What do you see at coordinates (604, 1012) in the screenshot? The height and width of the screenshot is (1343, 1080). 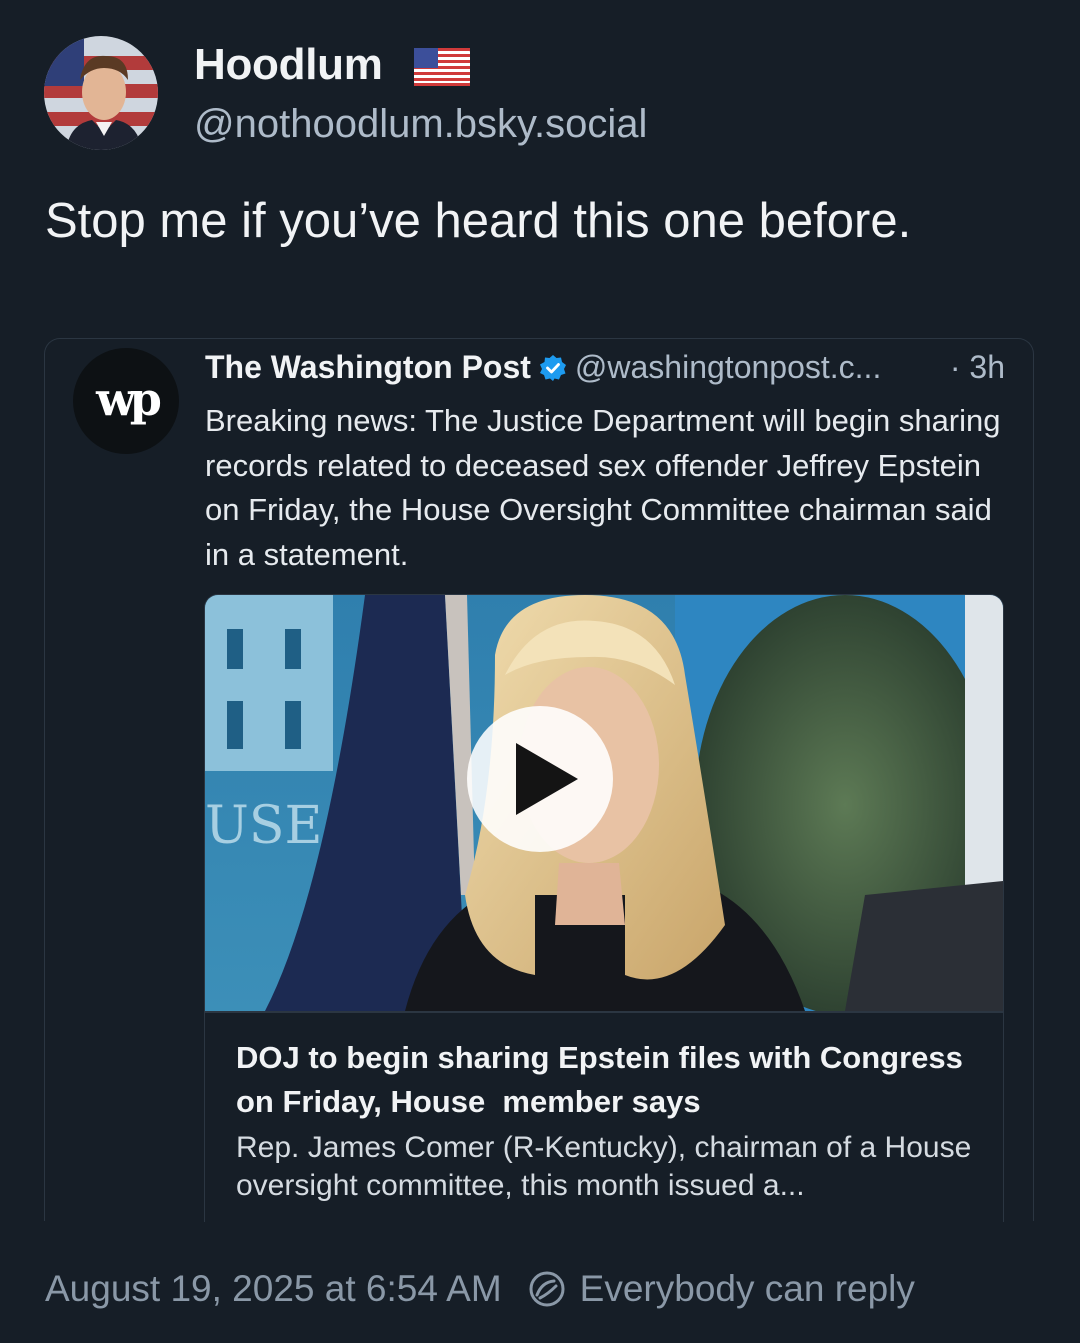 I see `embed-divider` at bounding box center [604, 1012].